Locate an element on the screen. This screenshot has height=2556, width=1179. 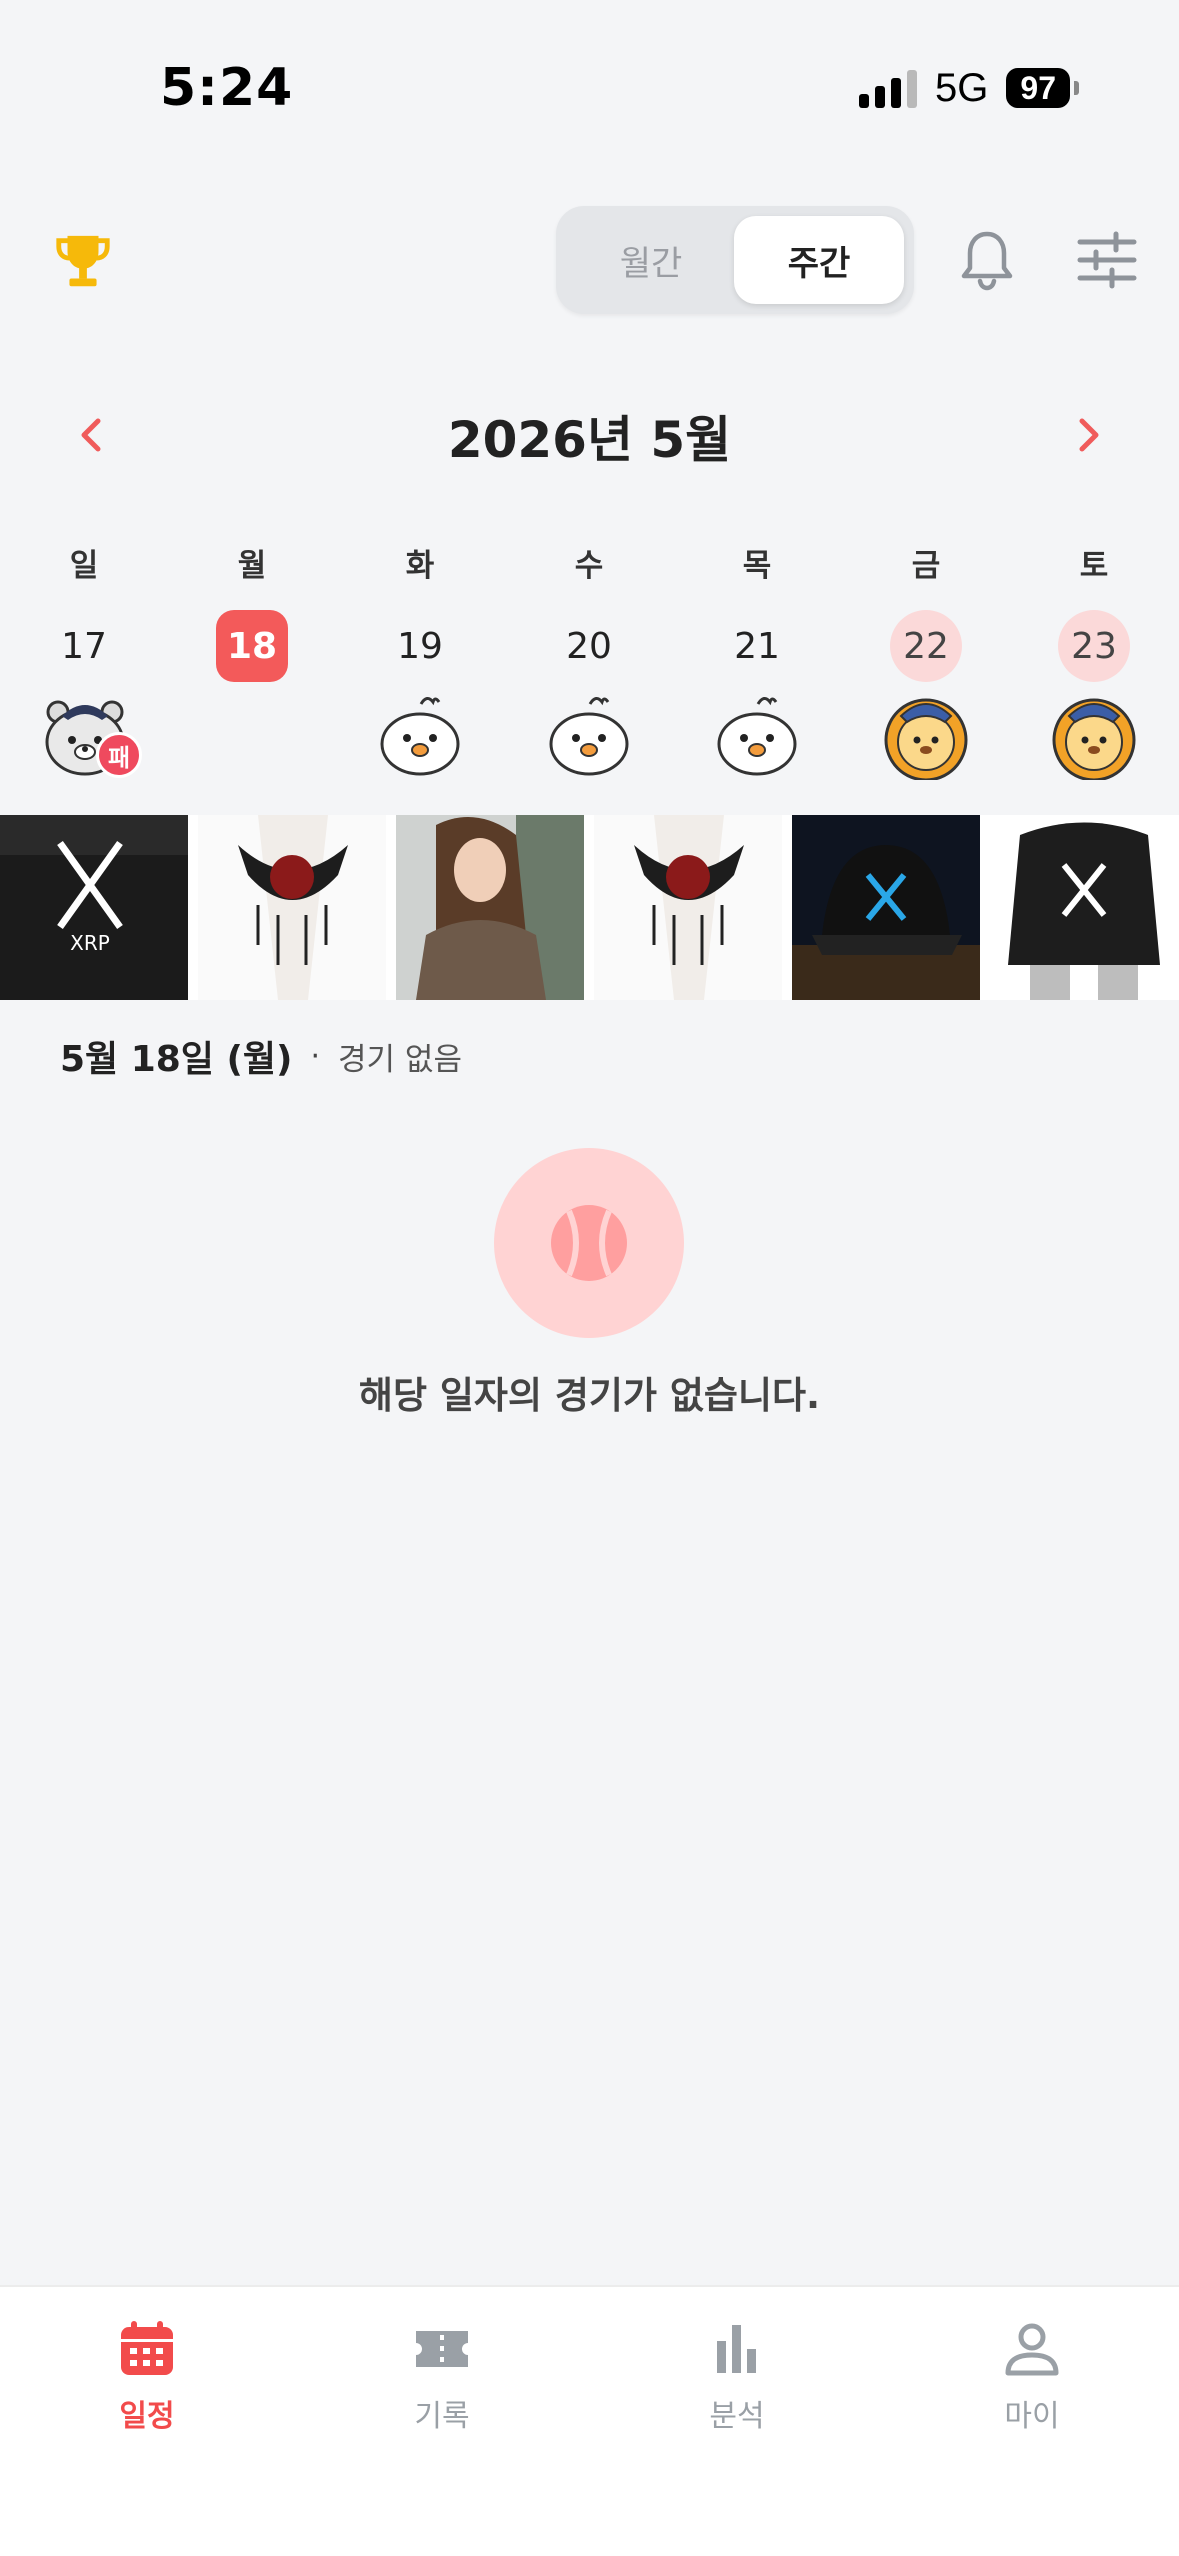
status-indicators: 5G 97 is located at coordinates (969, 88).